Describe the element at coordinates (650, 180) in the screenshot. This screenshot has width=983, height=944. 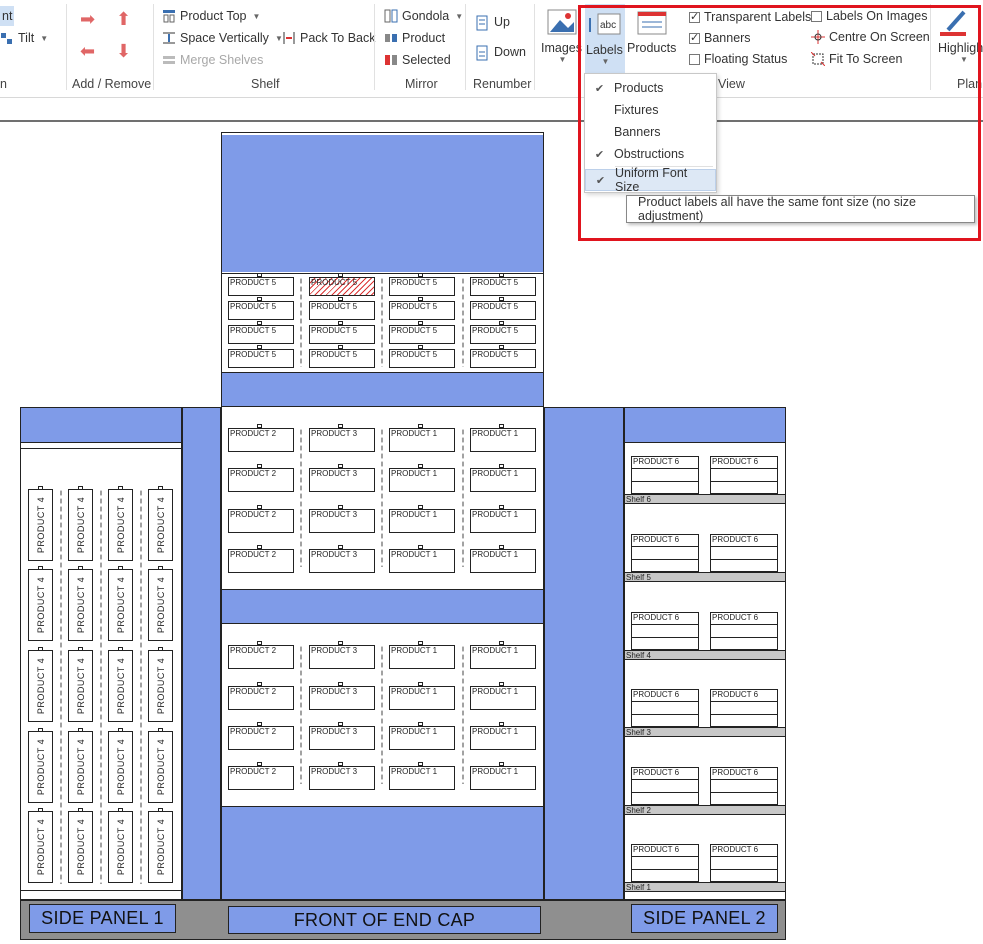
I see `labels-menu-item: ✔ Uniform Font Size` at that location.